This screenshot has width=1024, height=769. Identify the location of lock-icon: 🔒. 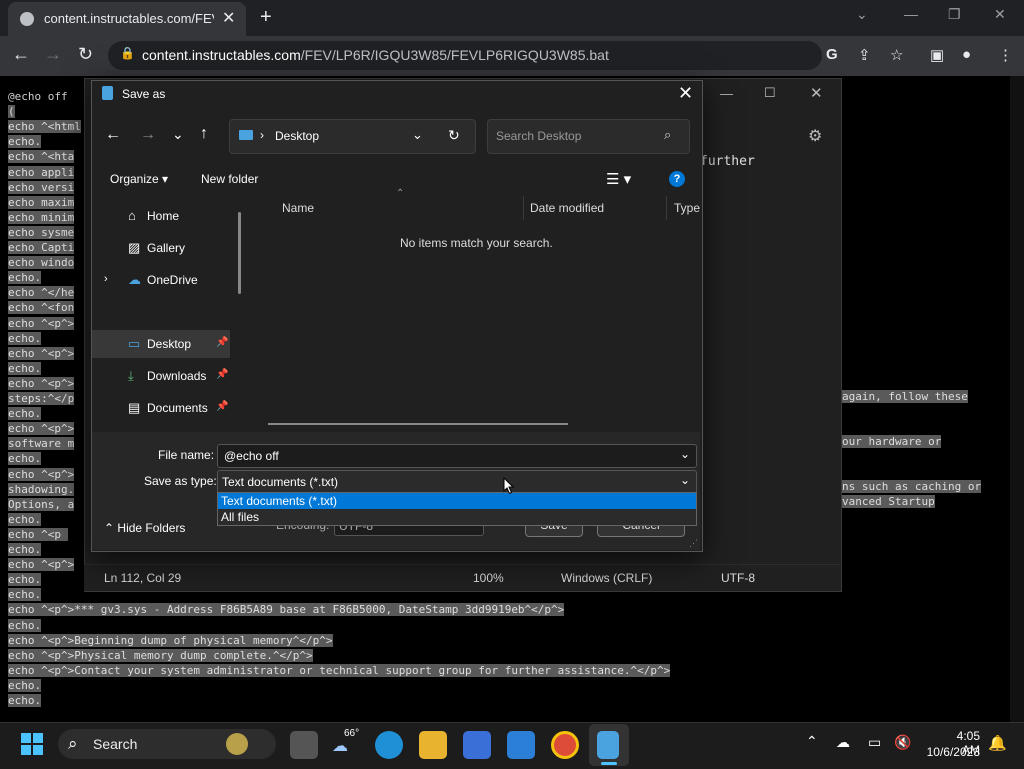
(127, 53).